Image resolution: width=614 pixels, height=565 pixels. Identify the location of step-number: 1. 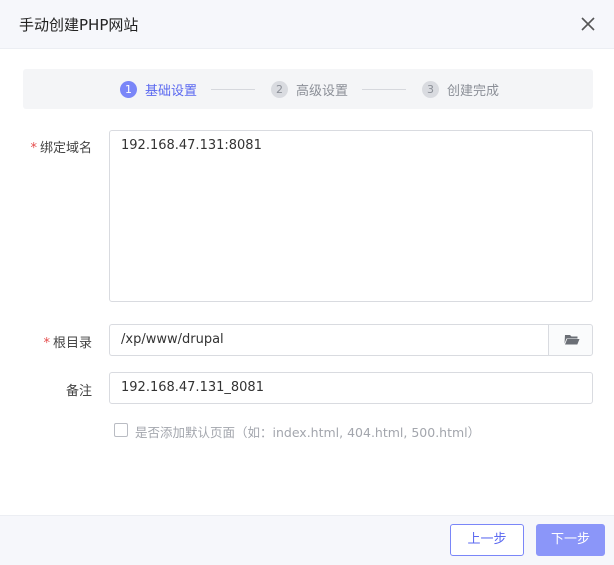
(128, 89).